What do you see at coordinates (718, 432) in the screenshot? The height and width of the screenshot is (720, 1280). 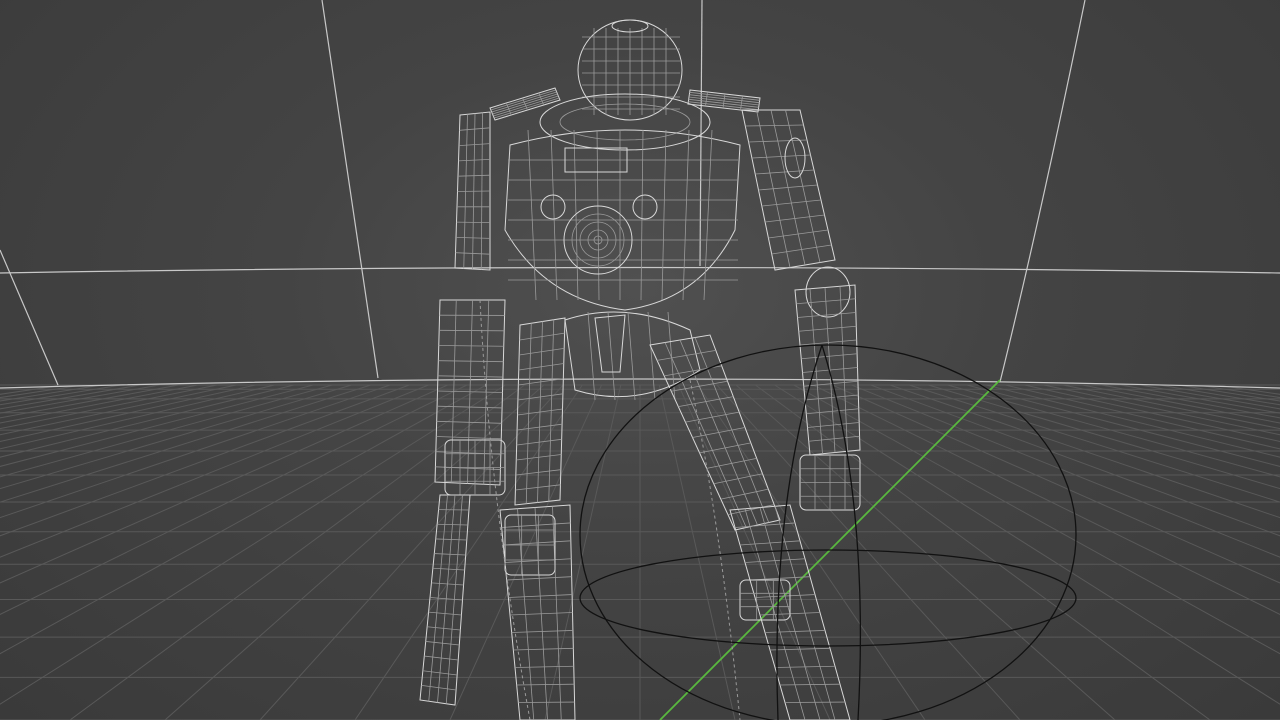 I see `robot-right-thigh-wire` at bounding box center [718, 432].